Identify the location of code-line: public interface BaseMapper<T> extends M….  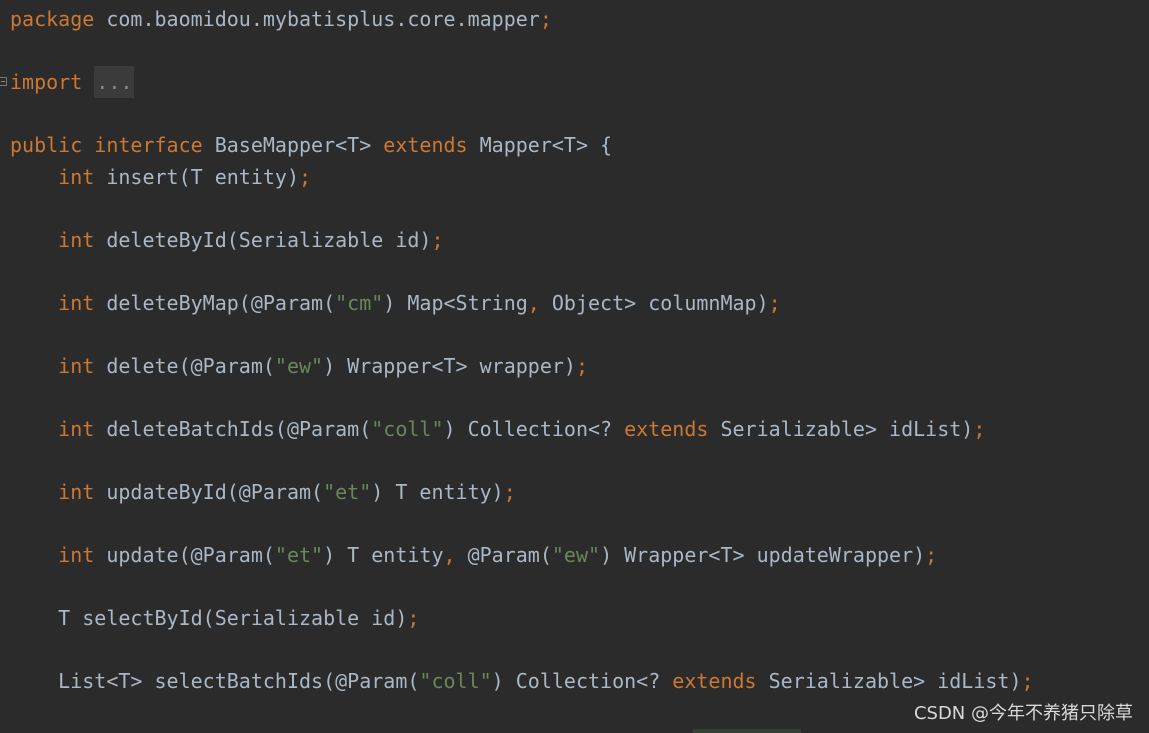
(522, 146).